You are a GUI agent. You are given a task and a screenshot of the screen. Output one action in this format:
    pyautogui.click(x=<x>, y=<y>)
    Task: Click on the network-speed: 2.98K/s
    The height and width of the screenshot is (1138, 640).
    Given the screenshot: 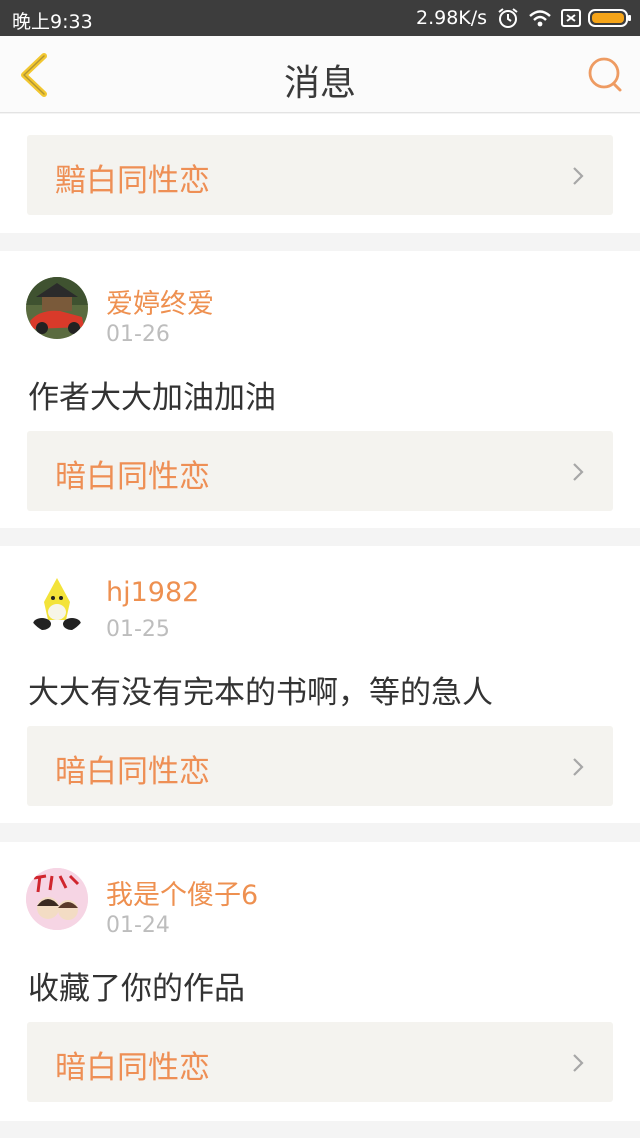 What is the action you would take?
    pyautogui.click(x=452, y=18)
    